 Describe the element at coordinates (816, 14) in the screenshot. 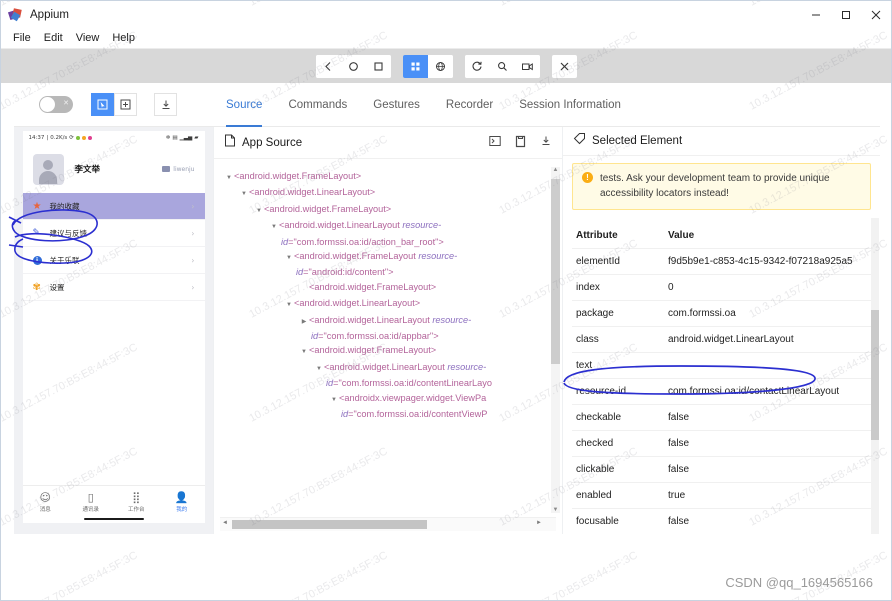

I see `minimize-button` at that location.